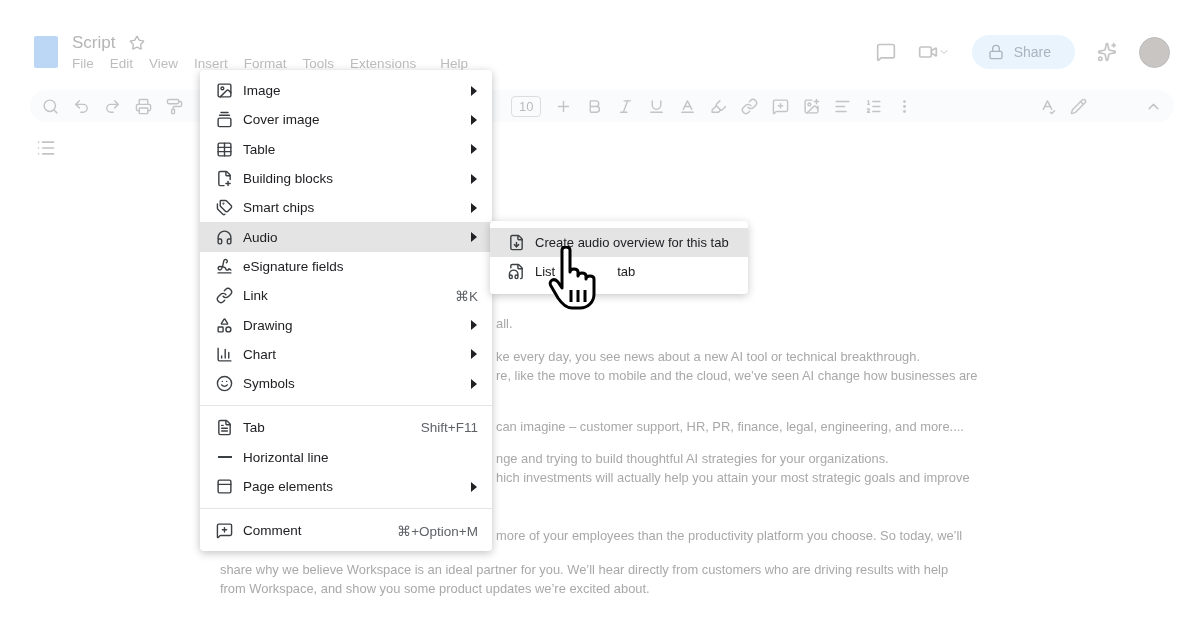 The image size is (1200, 628). Describe the element at coordinates (224, 266) in the screenshot. I see `signature-icon` at that location.